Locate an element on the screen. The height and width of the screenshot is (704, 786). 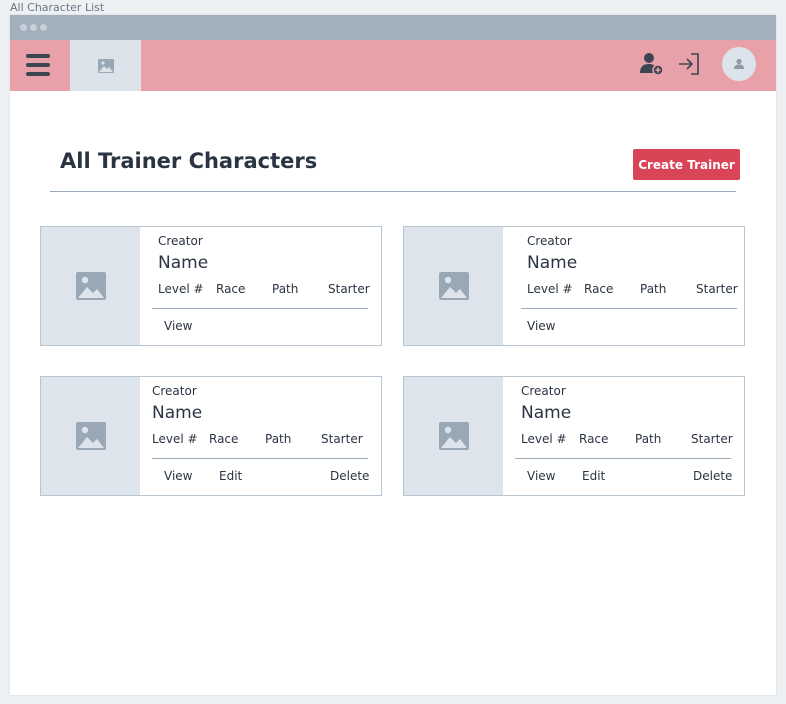
window-titlebar is located at coordinates (393, 27).